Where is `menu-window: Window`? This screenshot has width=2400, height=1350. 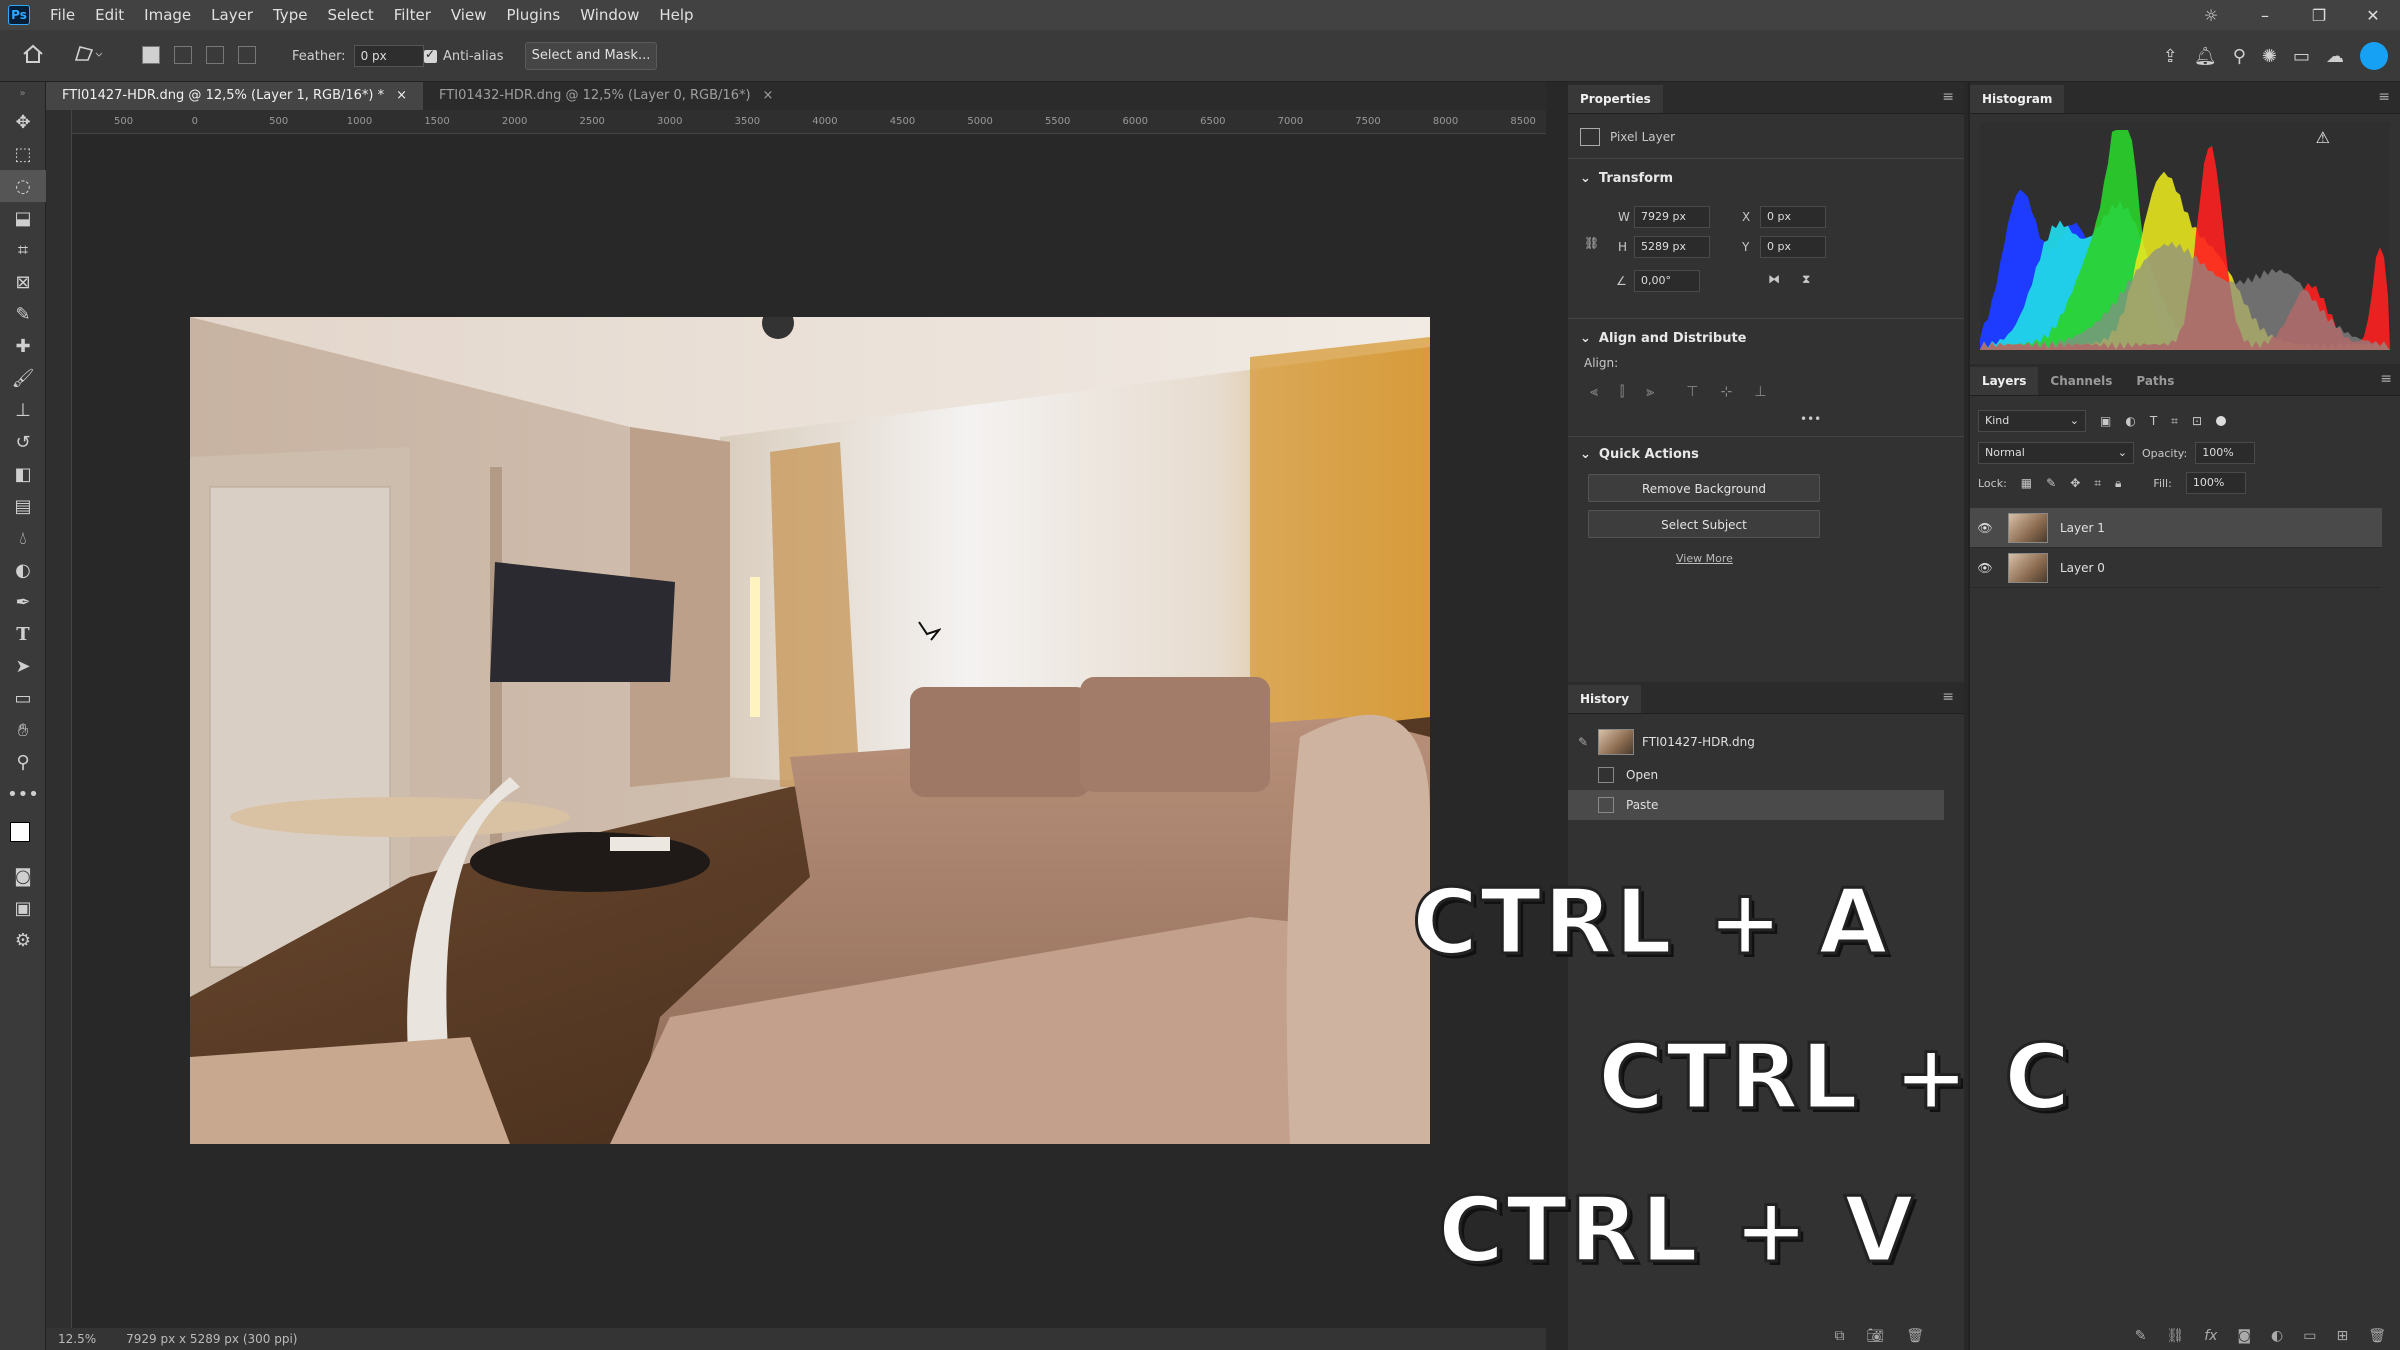
menu-window: Window is located at coordinates (609, 15).